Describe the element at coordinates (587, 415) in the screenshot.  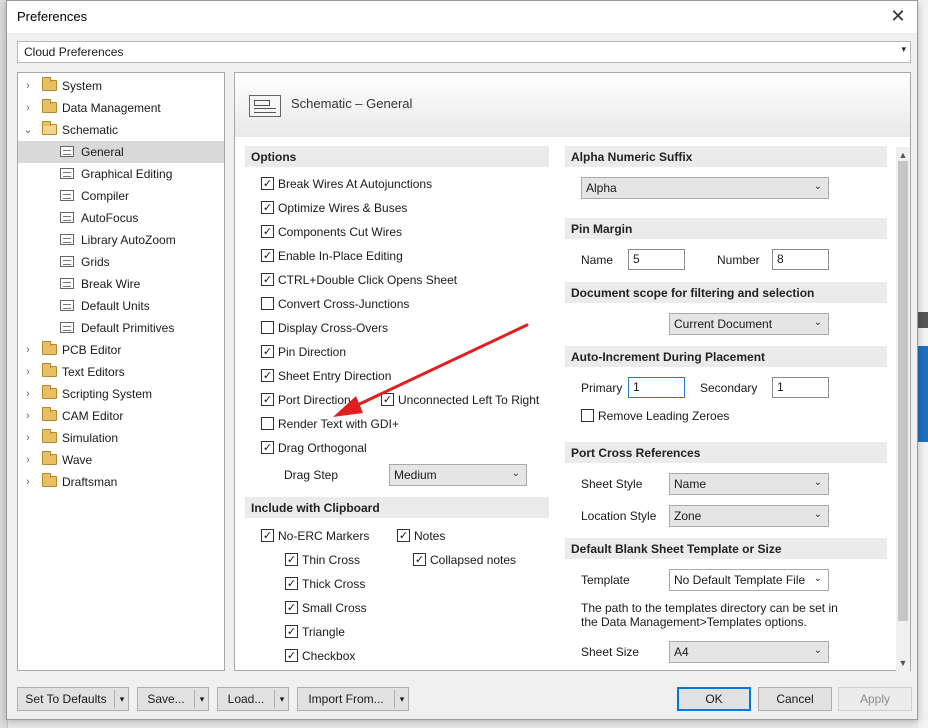
I see `checkbox-box` at that location.